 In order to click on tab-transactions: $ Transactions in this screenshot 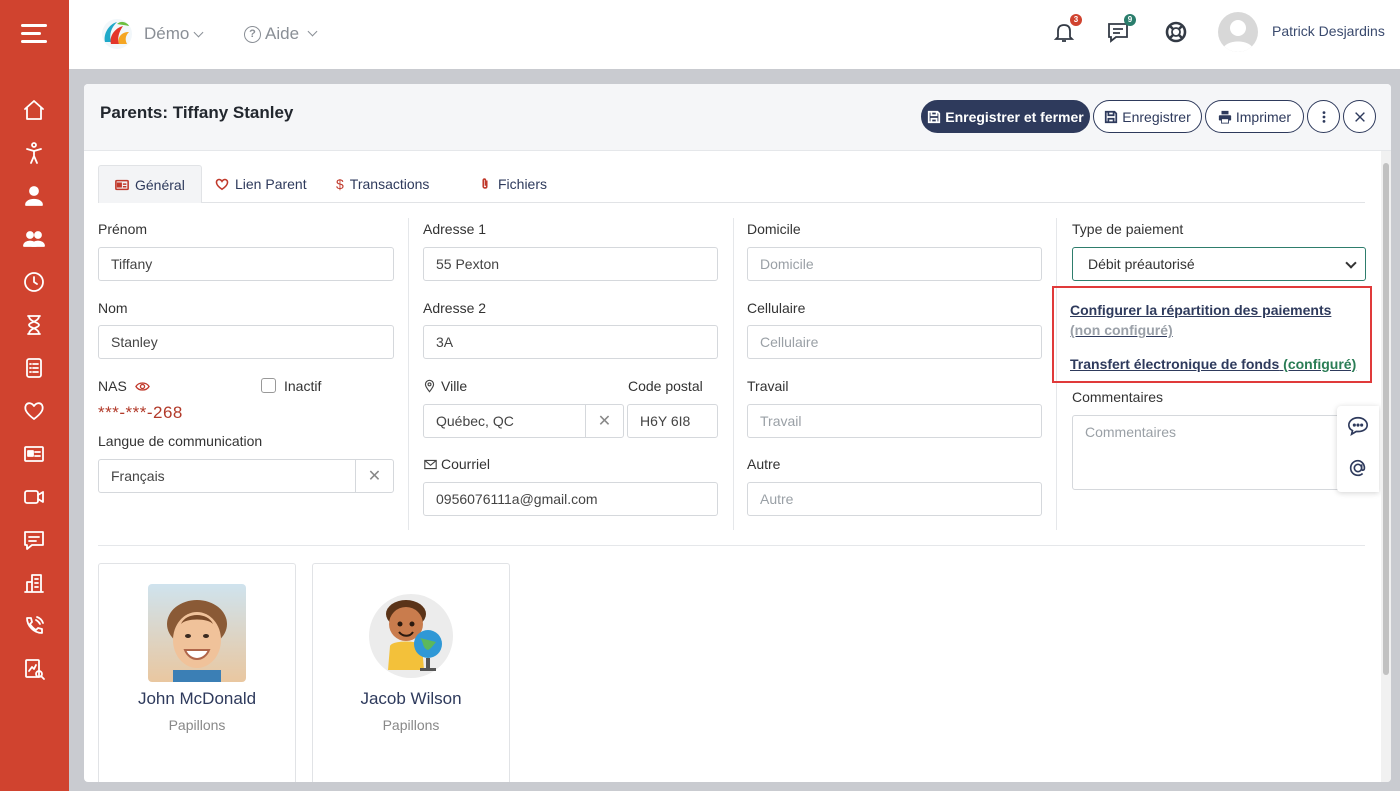, I will do `click(382, 184)`.